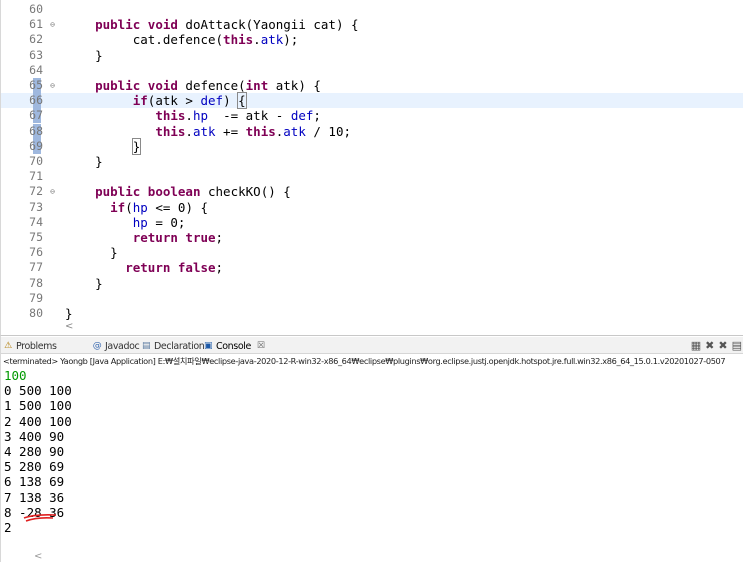 This screenshot has width=743, height=562. I want to click on console-output-line: 4 280 90, so click(34, 451).